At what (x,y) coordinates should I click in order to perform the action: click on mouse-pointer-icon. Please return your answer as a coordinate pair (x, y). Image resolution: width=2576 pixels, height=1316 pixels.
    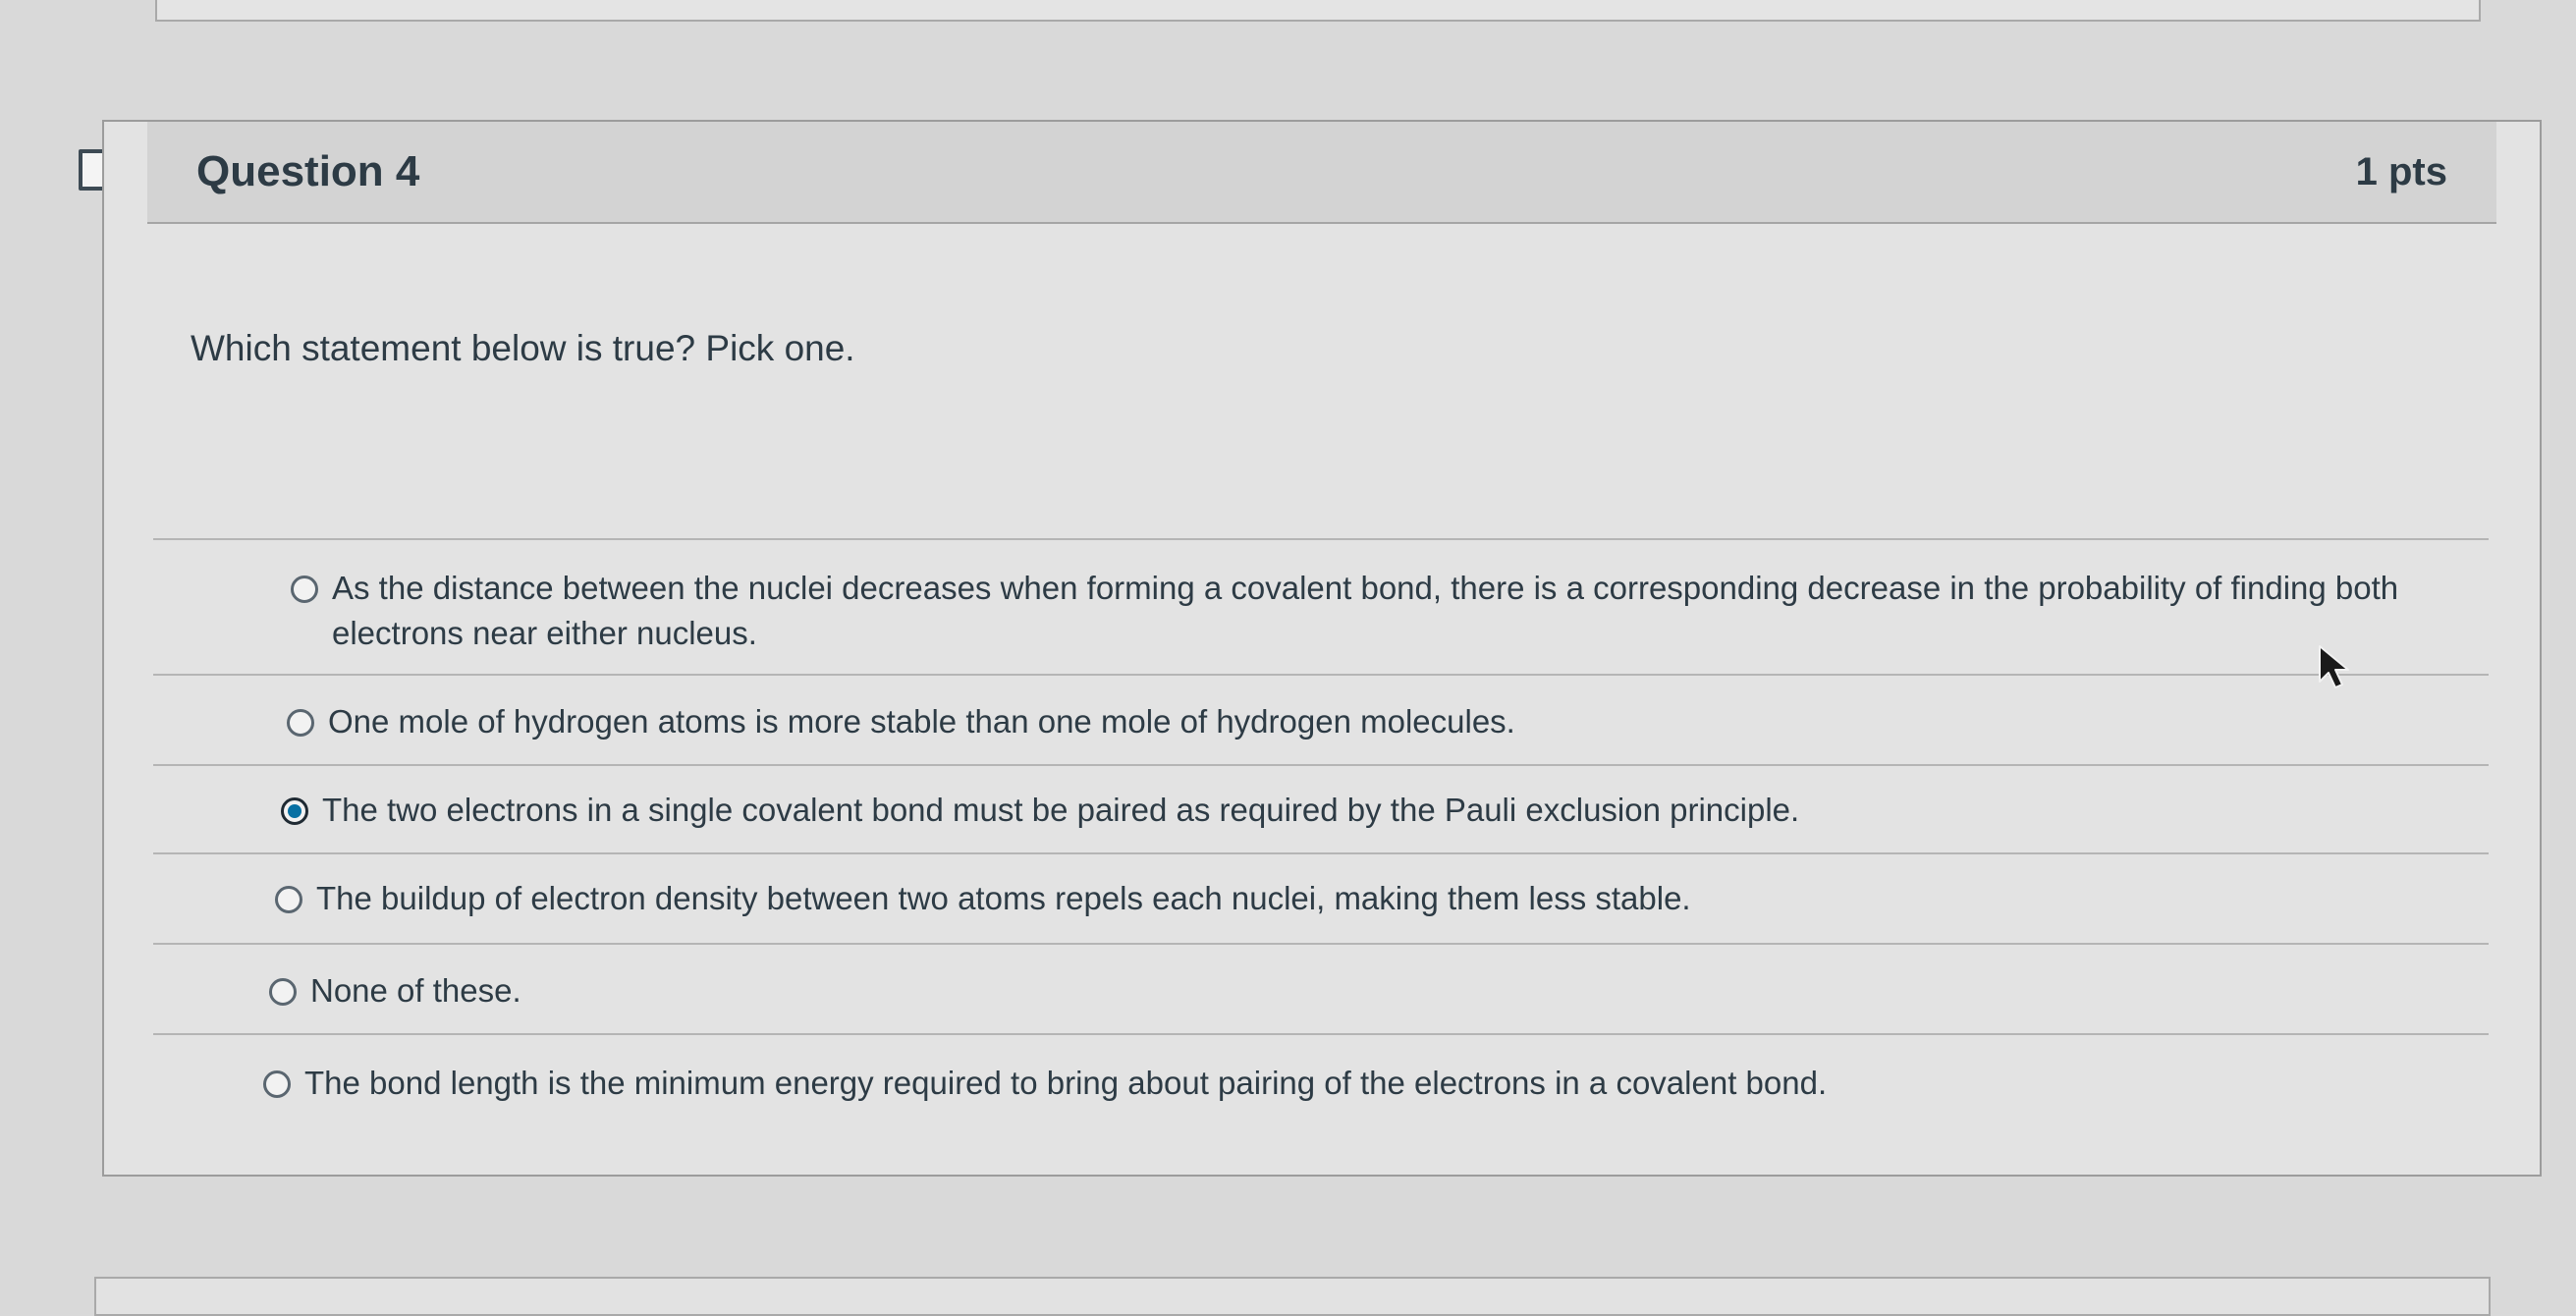
    Looking at the image, I should click on (2334, 667).